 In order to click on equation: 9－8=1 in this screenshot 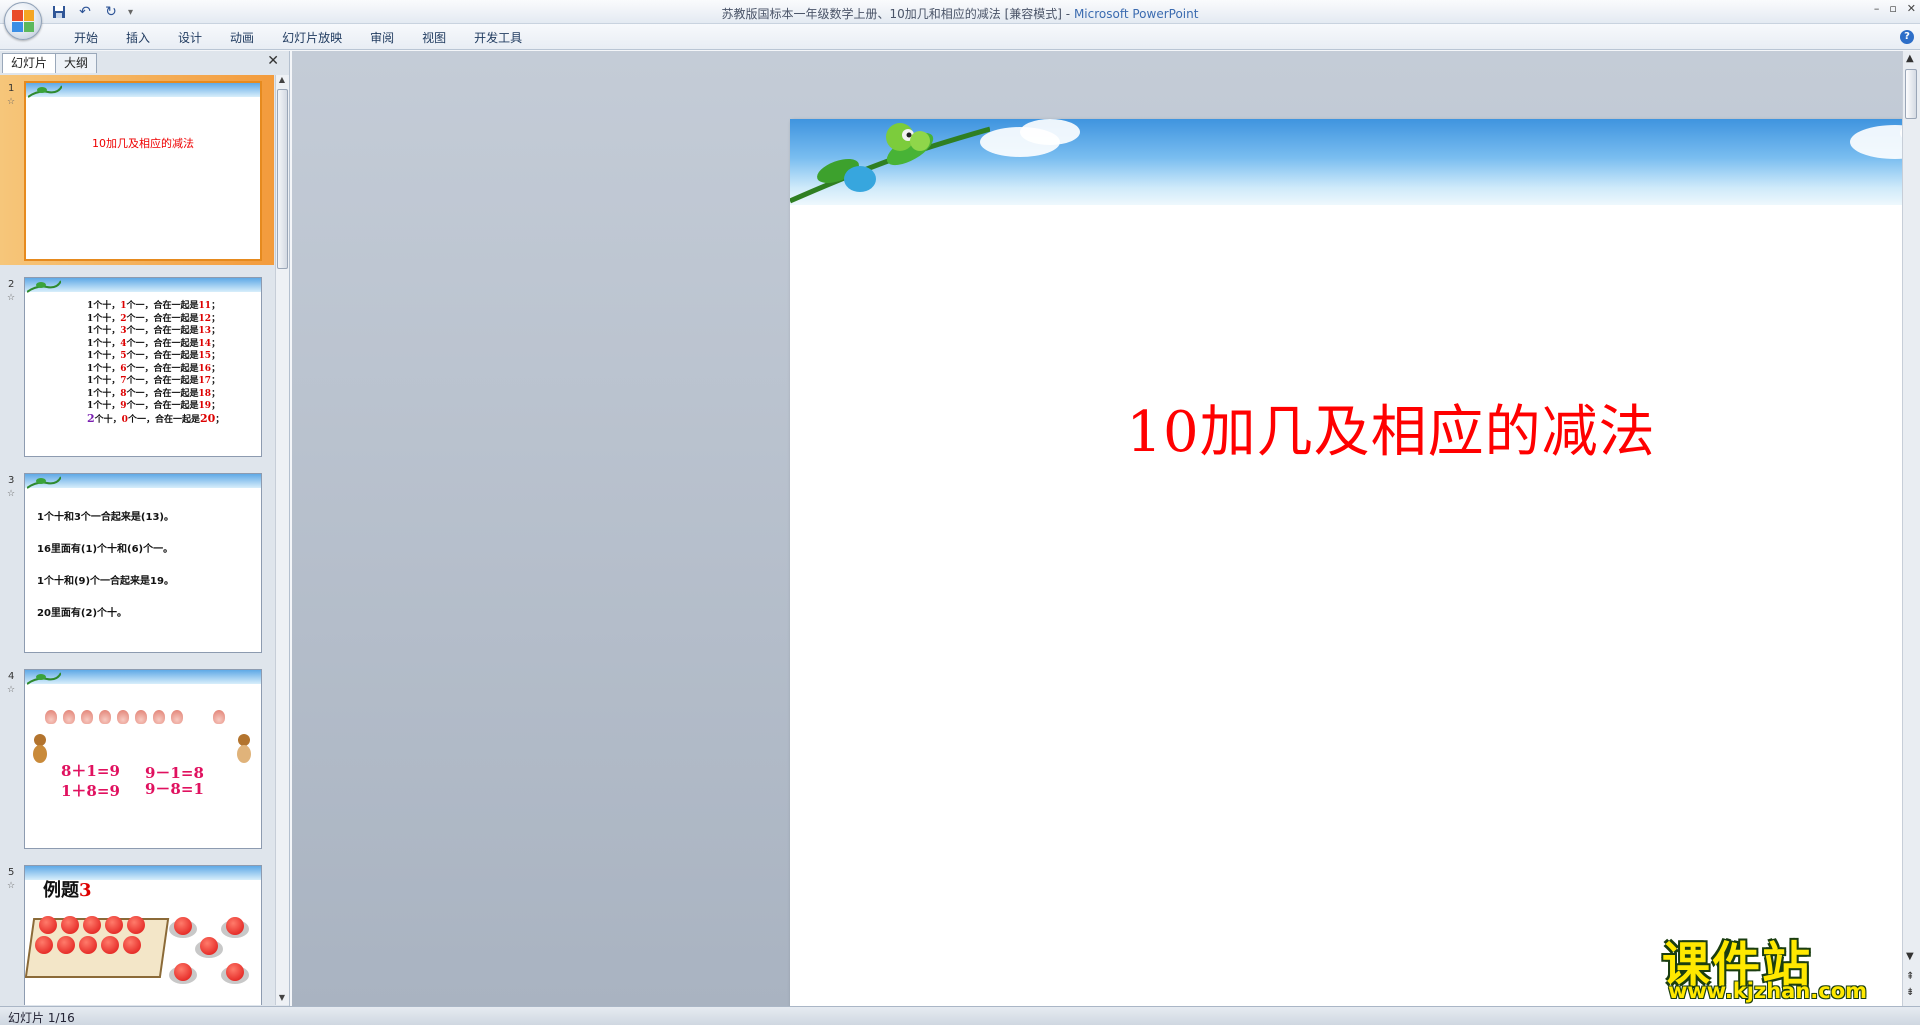, I will do `click(174, 789)`.